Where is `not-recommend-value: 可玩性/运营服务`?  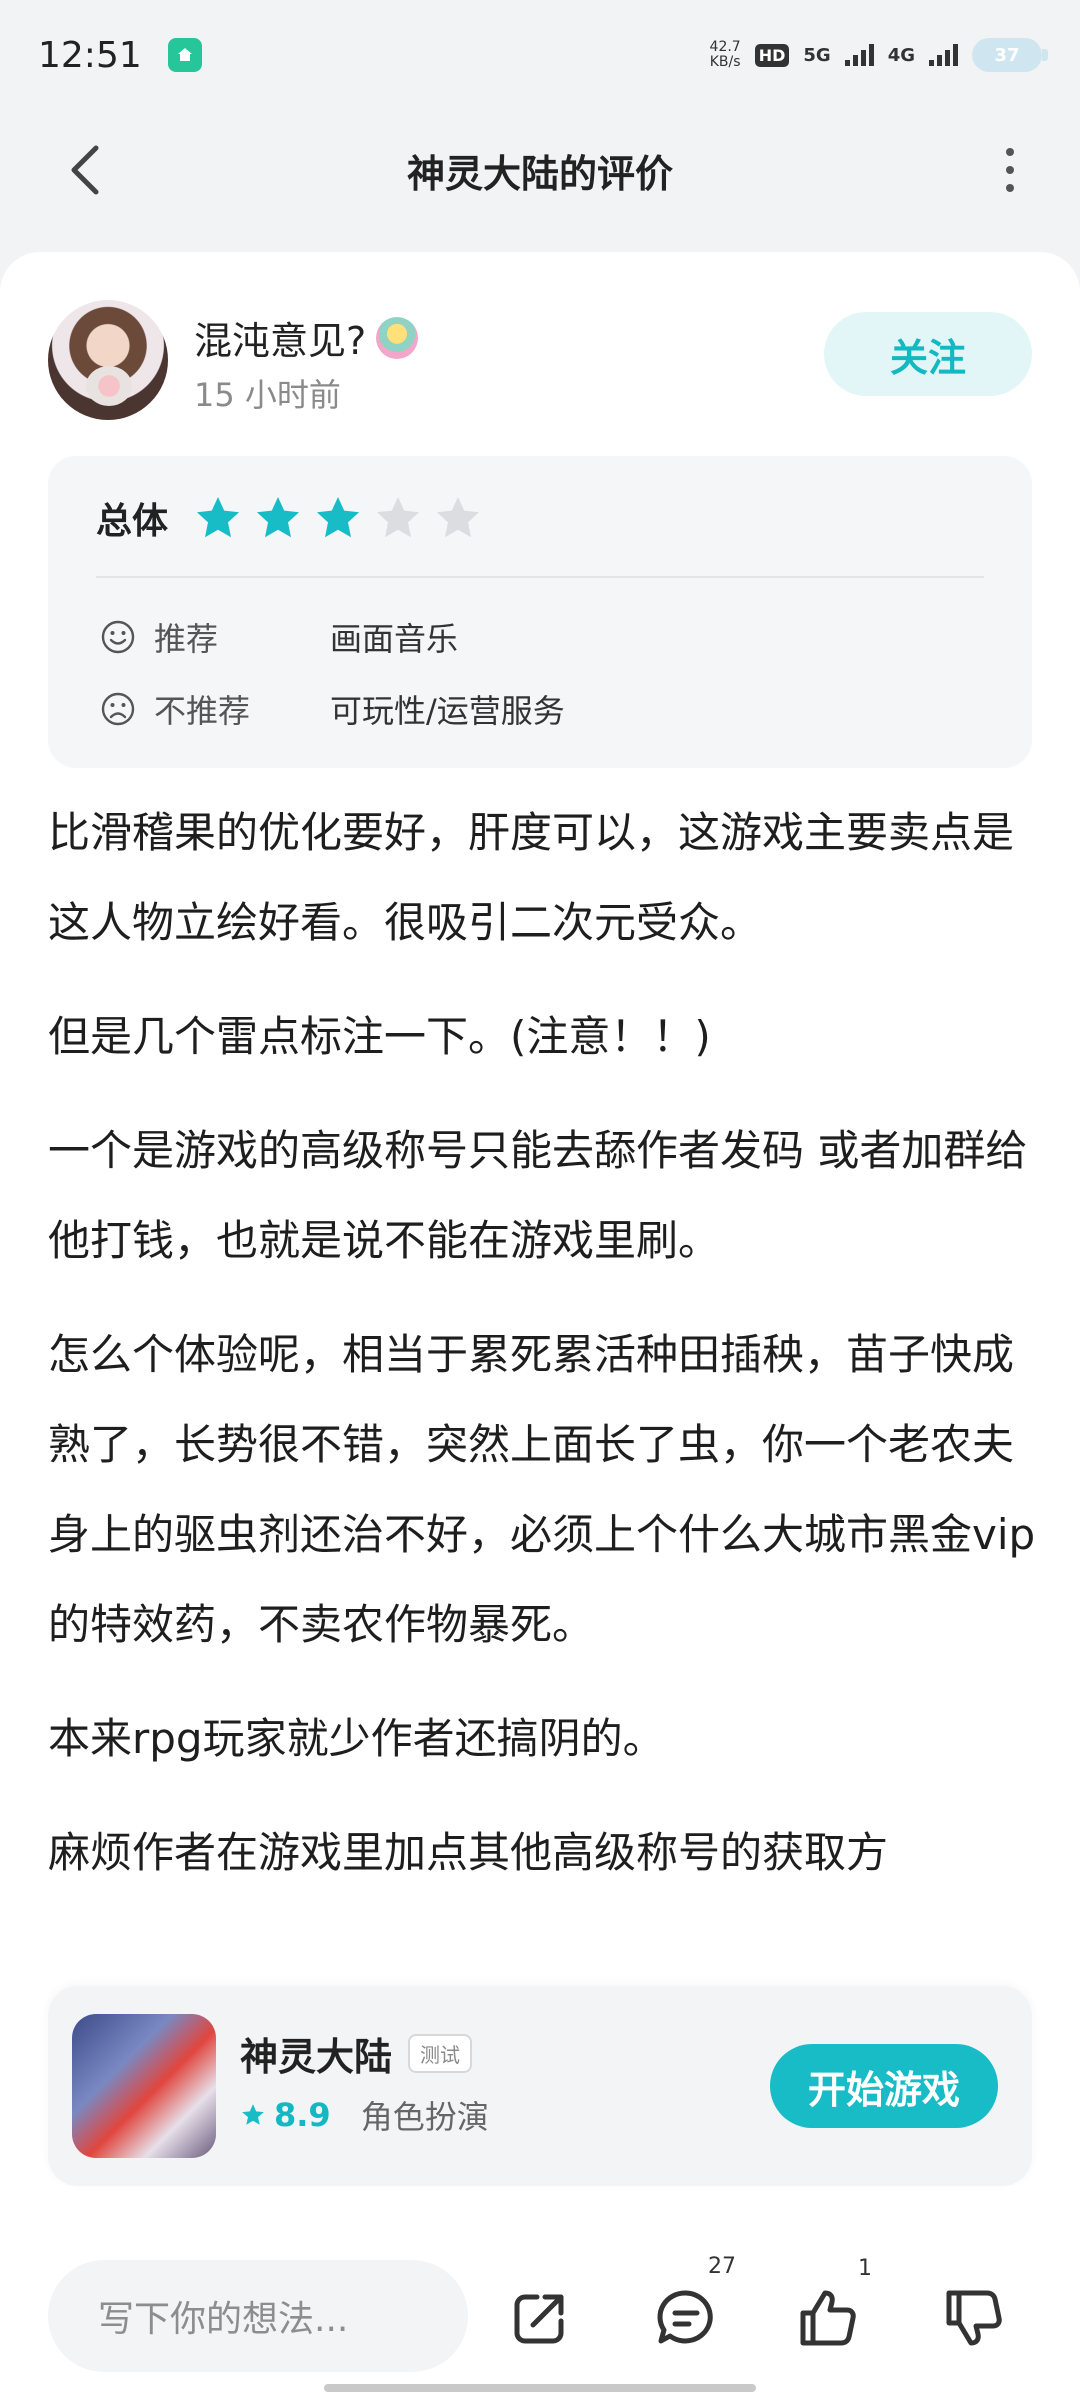
not-recommend-value: 可玩性/运营服务 is located at coordinates (447, 711).